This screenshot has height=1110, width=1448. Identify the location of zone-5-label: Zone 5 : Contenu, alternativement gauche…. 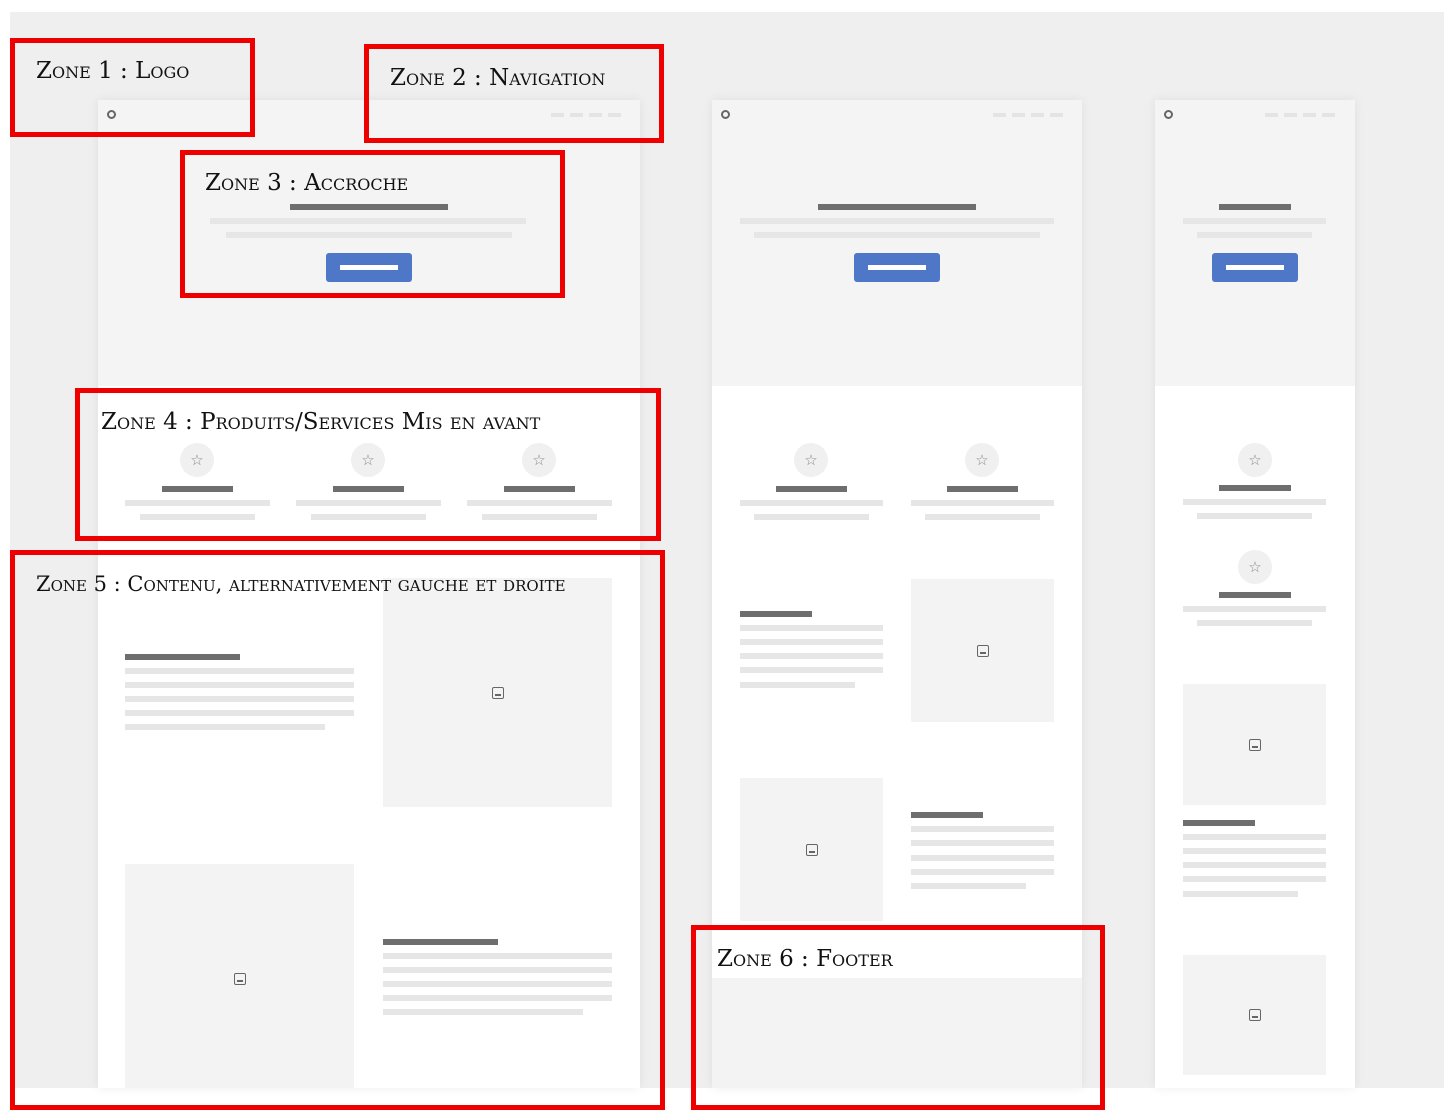
(301, 584).